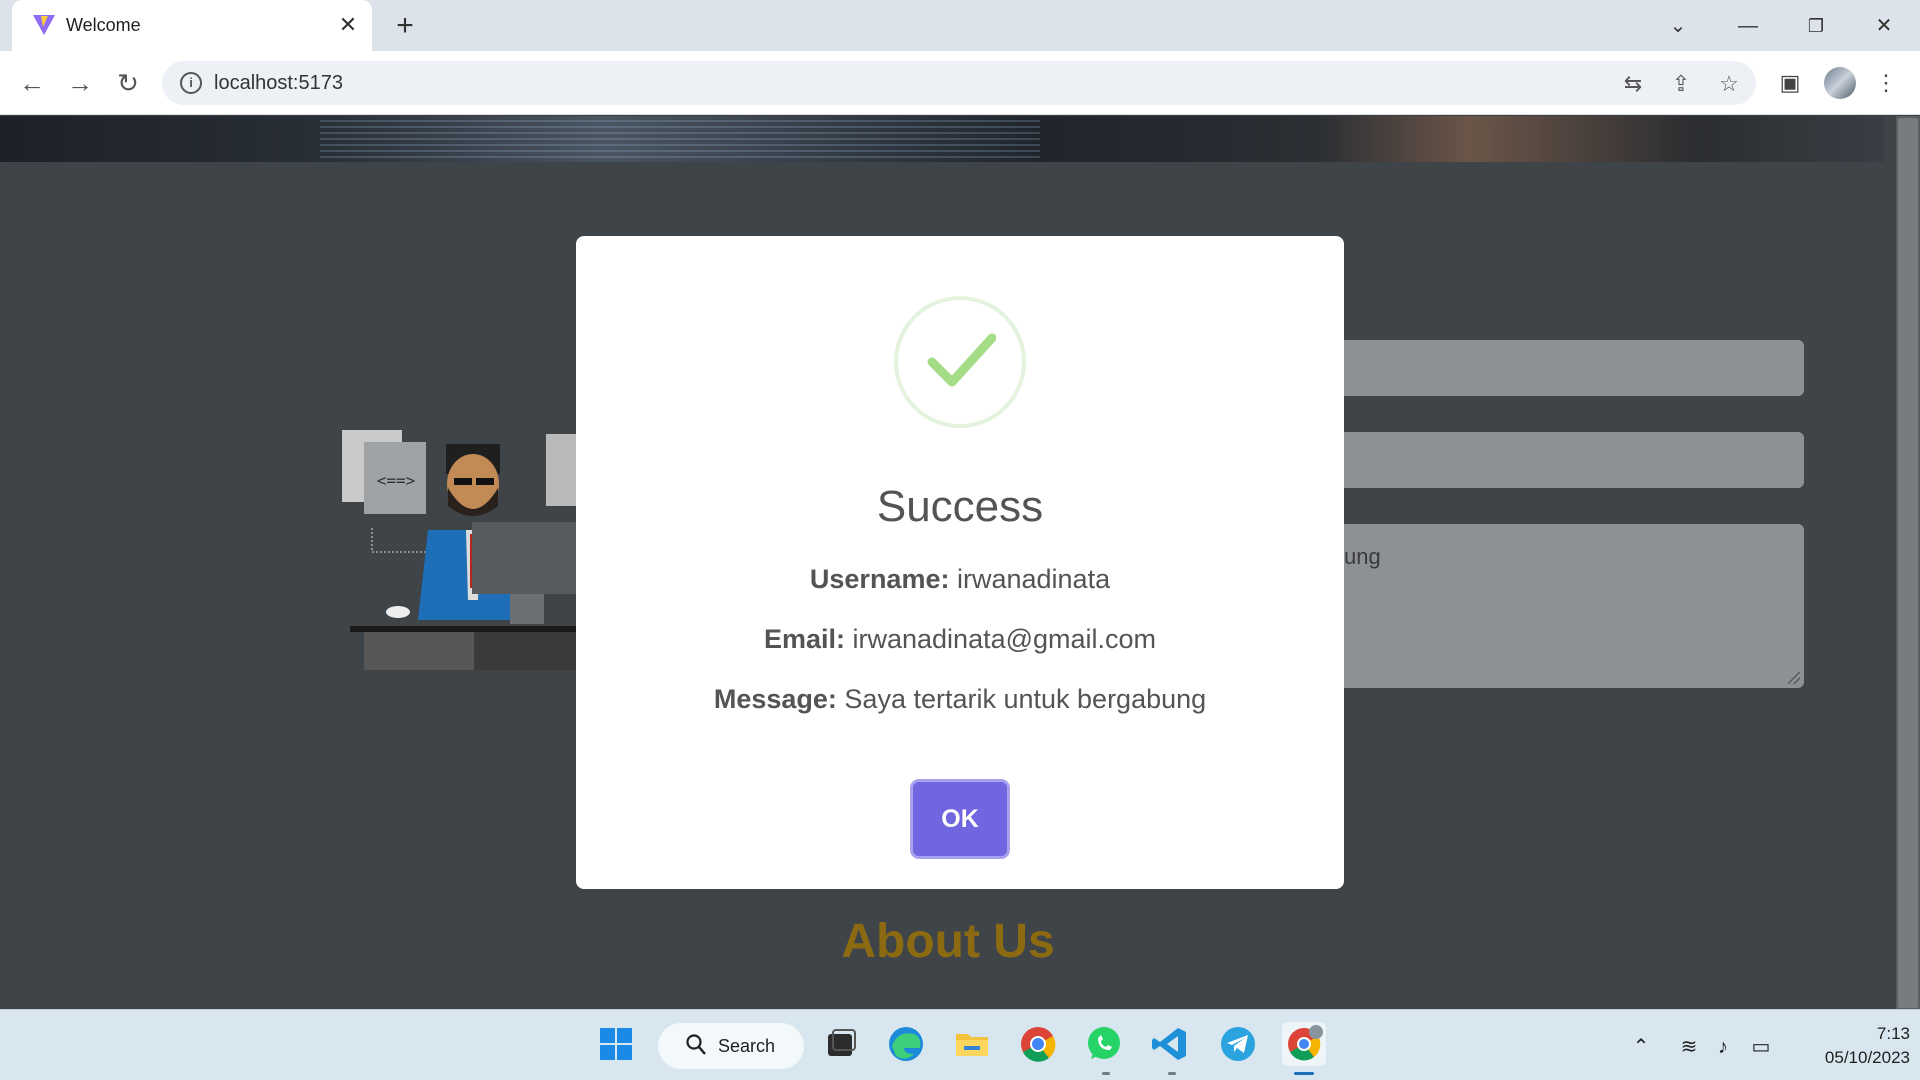  Describe the element at coordinates (747, 1046) in the screenshot. I see `search-label: Search` at that location.